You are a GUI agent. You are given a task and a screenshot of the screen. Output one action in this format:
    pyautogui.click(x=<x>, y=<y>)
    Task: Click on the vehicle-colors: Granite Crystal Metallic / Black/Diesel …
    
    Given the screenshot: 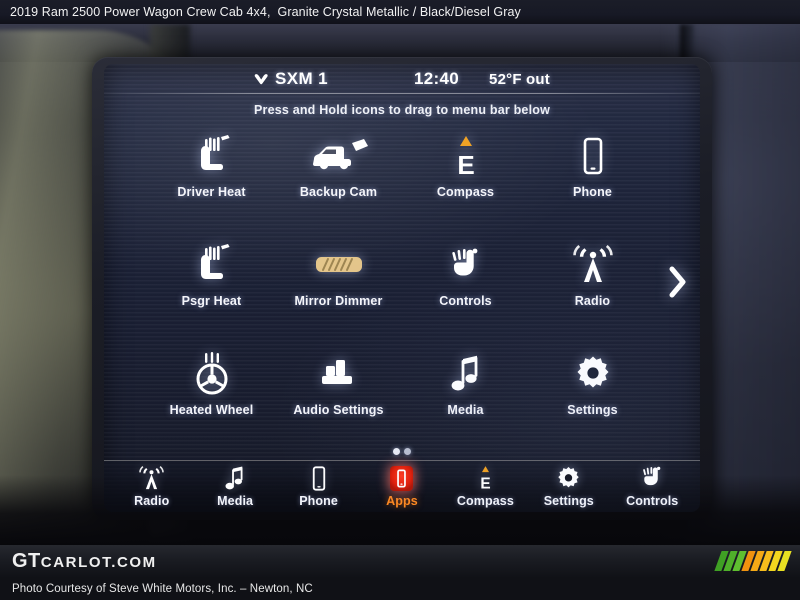 What is the action you would take?
    pyautogui.click(x=399, y=12)
    